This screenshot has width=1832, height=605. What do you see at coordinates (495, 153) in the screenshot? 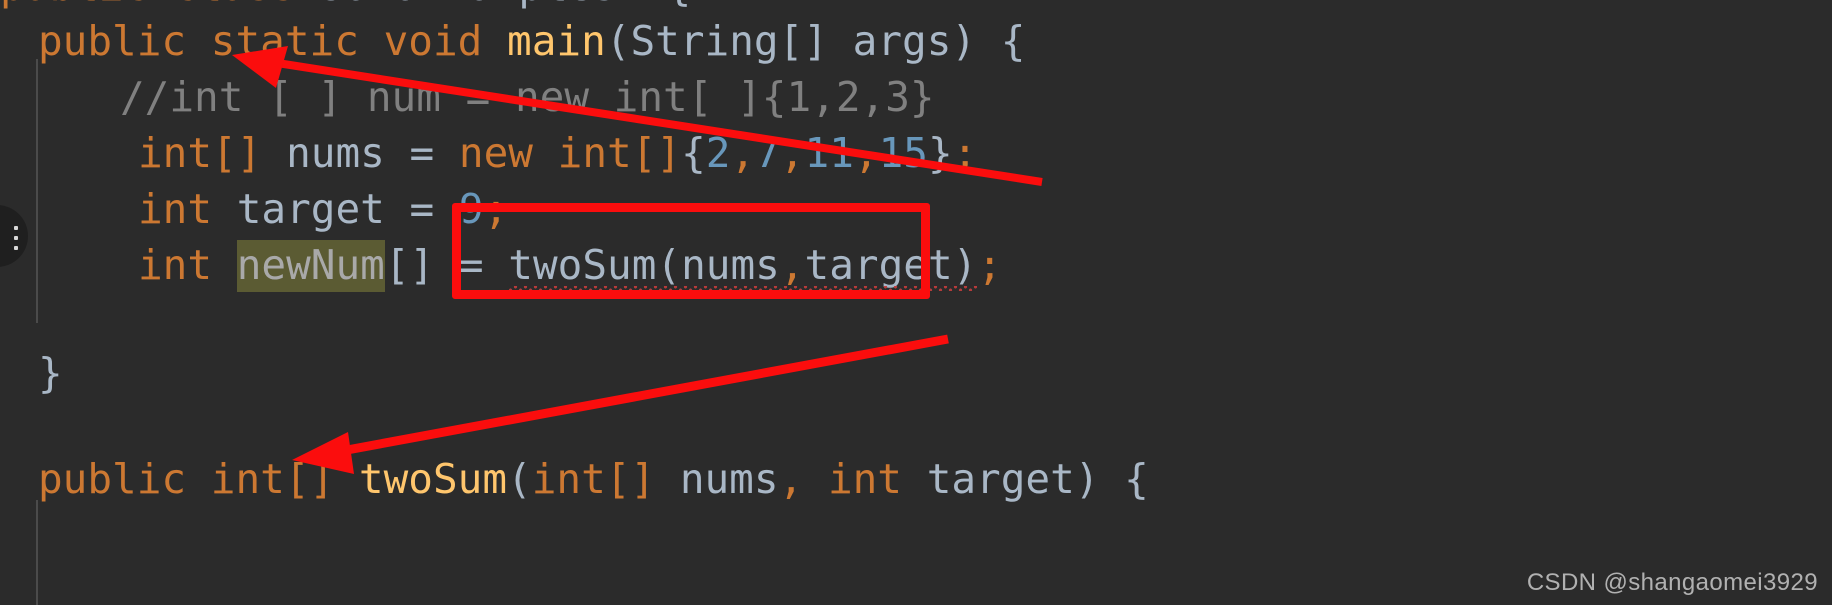
I see `keyword-new: new` at bounding box center [495, 153].